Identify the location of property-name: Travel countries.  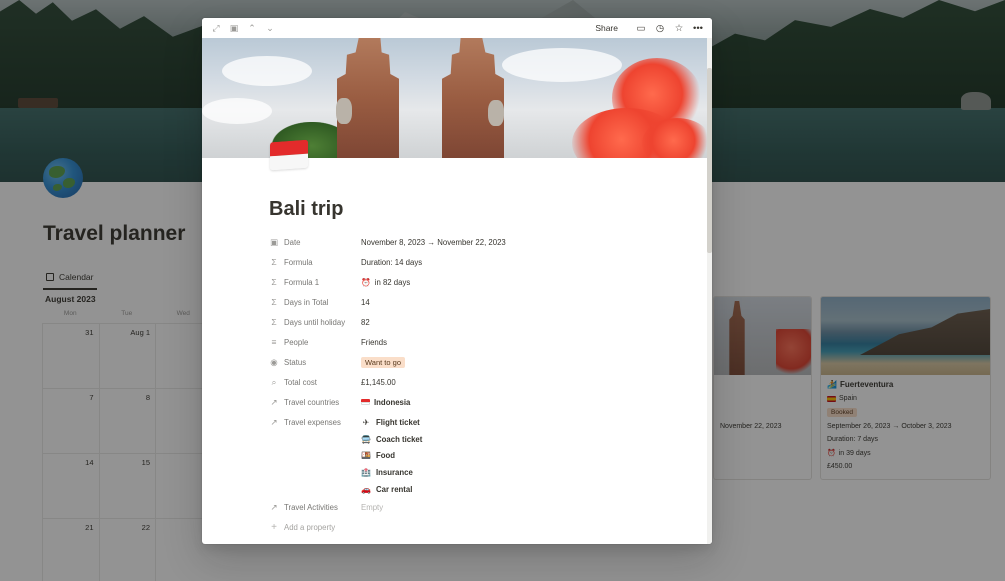
(312, 402).